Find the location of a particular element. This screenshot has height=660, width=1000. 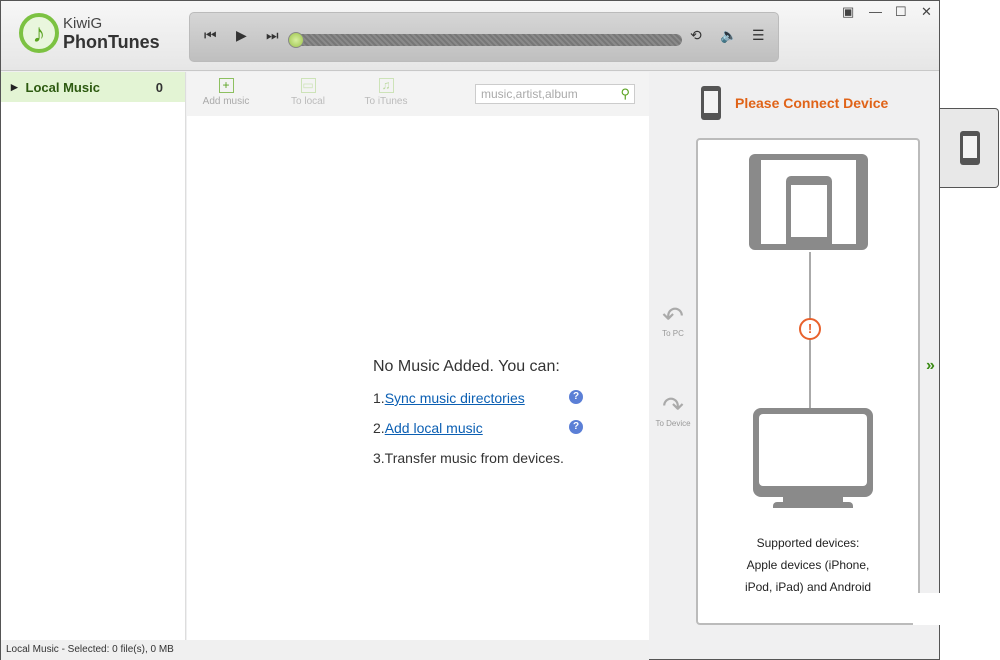

sidebar-item-local-music: ▸ Local Music 0 is located at coordinates (93, 87).